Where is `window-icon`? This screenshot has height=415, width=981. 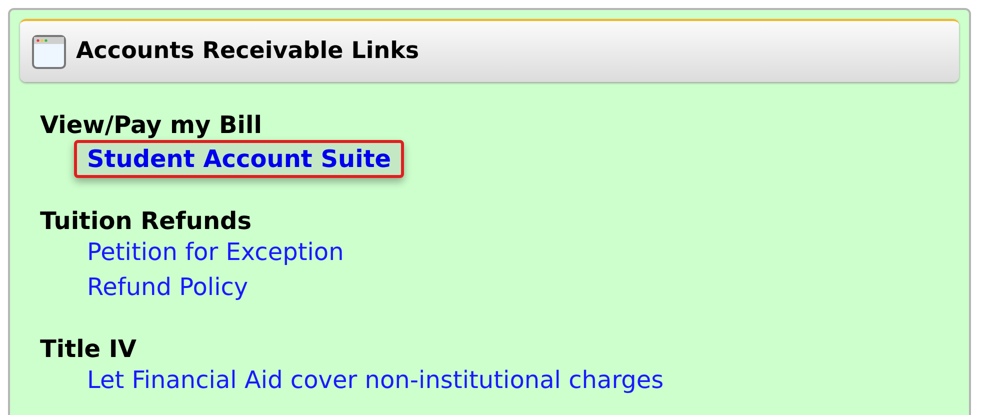 window-icon is located at coordinates (49, 51).